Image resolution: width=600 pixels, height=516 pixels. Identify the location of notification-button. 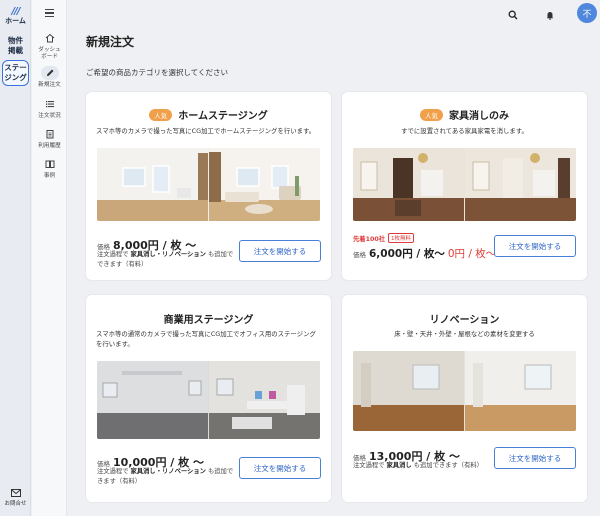
(550, 15).